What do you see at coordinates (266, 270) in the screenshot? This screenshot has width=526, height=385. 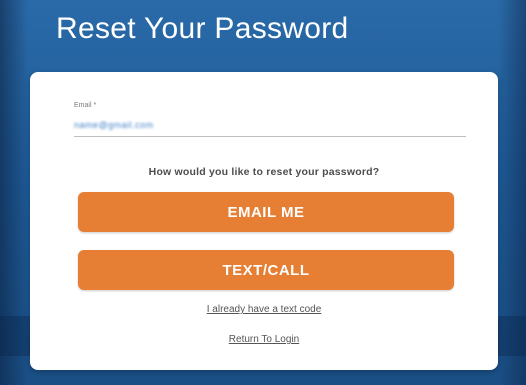 I see `text-call-button: TEXT/CALL` at bounding box center [266, 270].